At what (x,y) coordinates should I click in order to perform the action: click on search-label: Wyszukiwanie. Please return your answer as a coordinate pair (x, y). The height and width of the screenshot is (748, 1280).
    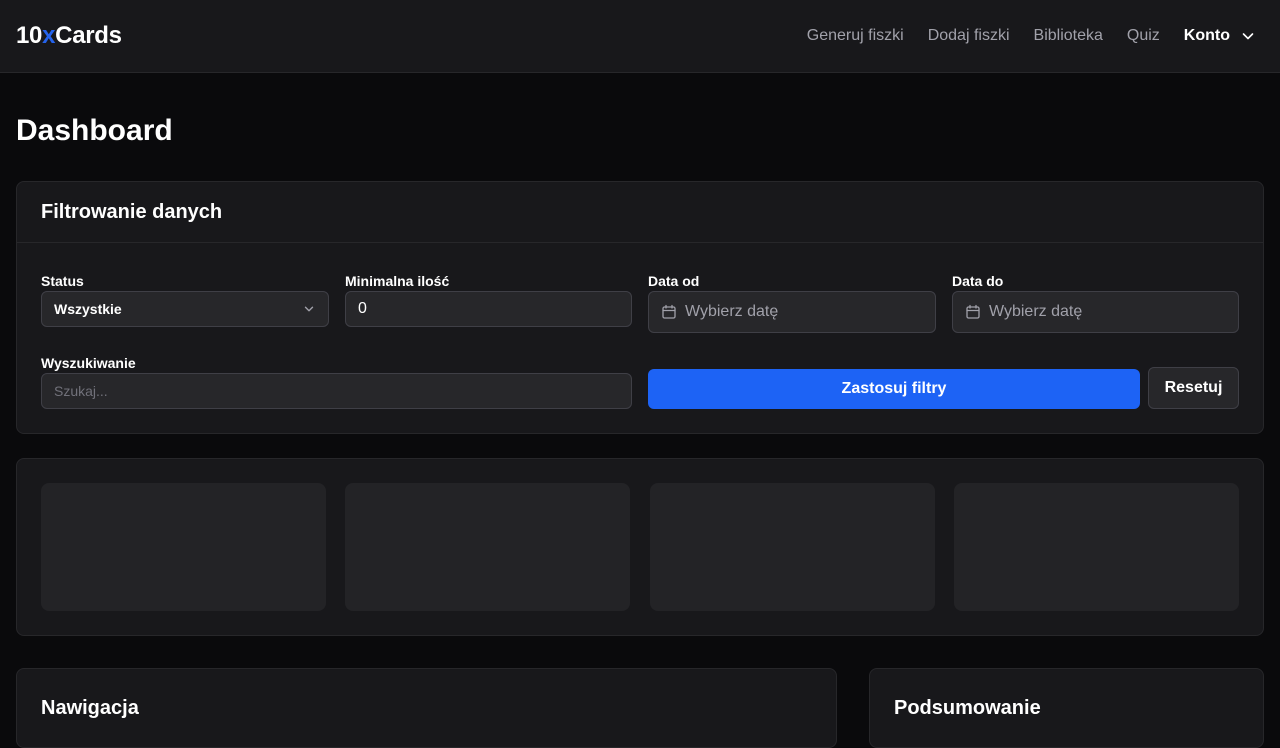
    Looking at the image, I should click on (88, 363).